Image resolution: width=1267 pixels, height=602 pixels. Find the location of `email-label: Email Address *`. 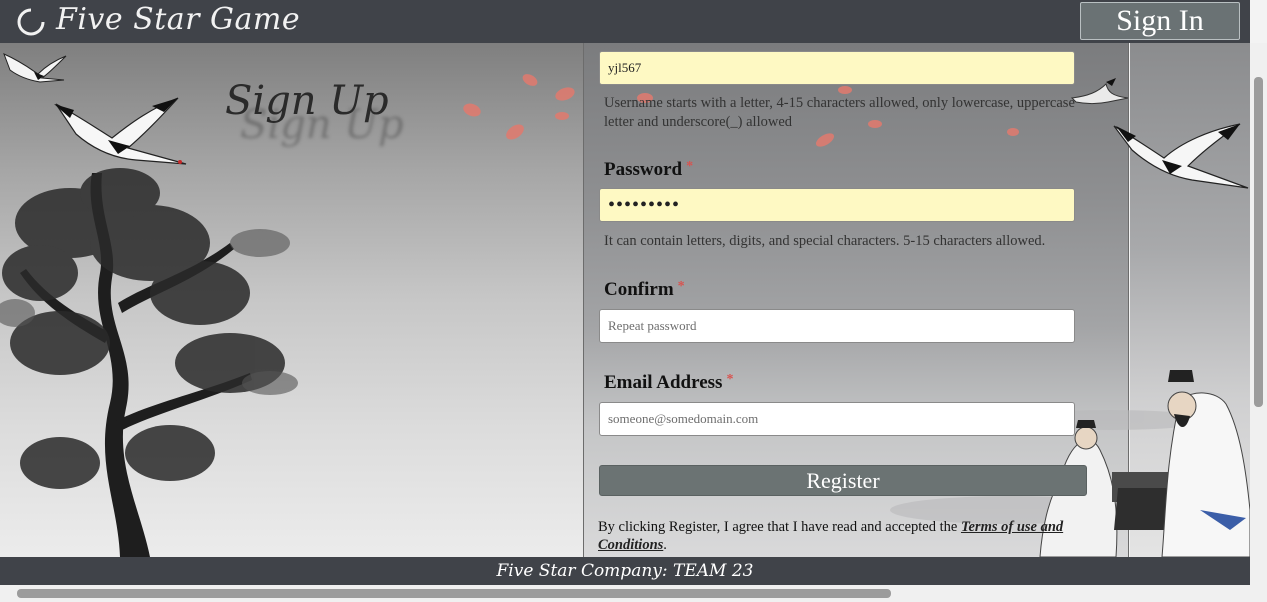

email-label: Email Address * is located at coordinates (668, 383).